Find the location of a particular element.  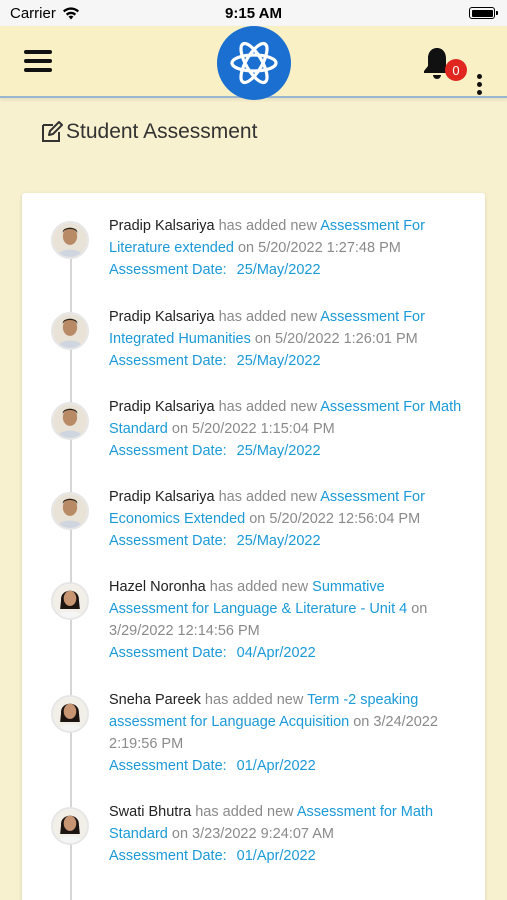

page-title: Student Assessment is located at coordinates (148, 132).